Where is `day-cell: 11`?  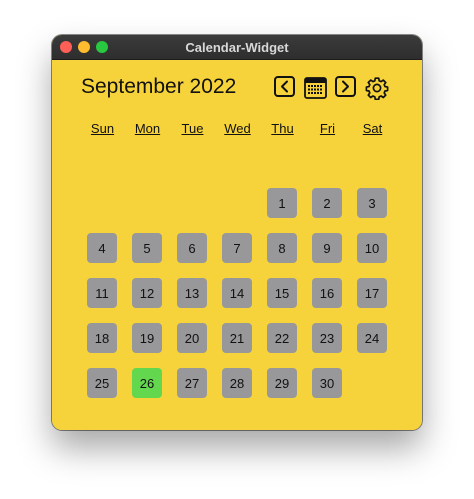 day-cell: 11 is located at coordinates (102, 293).